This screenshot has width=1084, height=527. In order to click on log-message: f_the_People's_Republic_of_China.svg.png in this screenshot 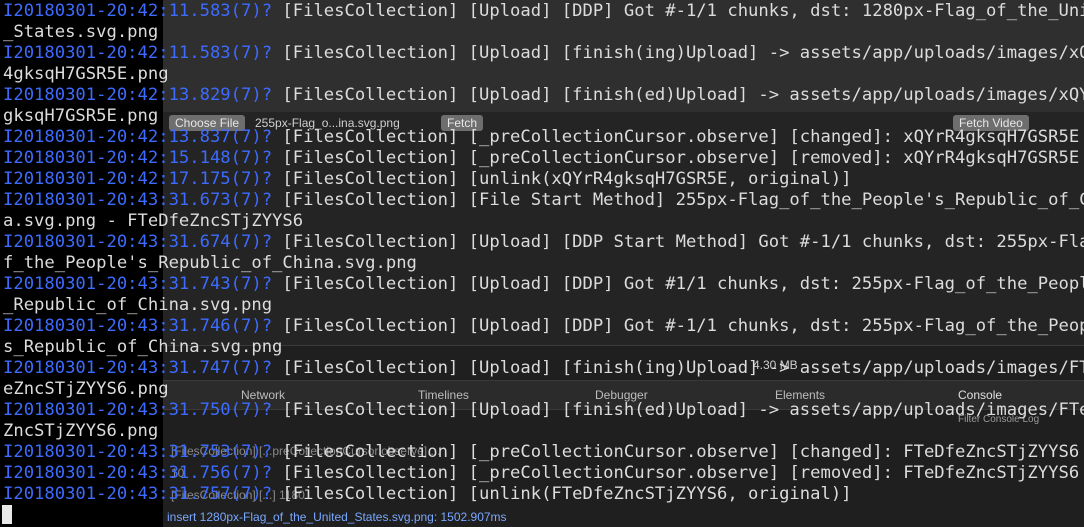, I will do `click(210, 263)`.